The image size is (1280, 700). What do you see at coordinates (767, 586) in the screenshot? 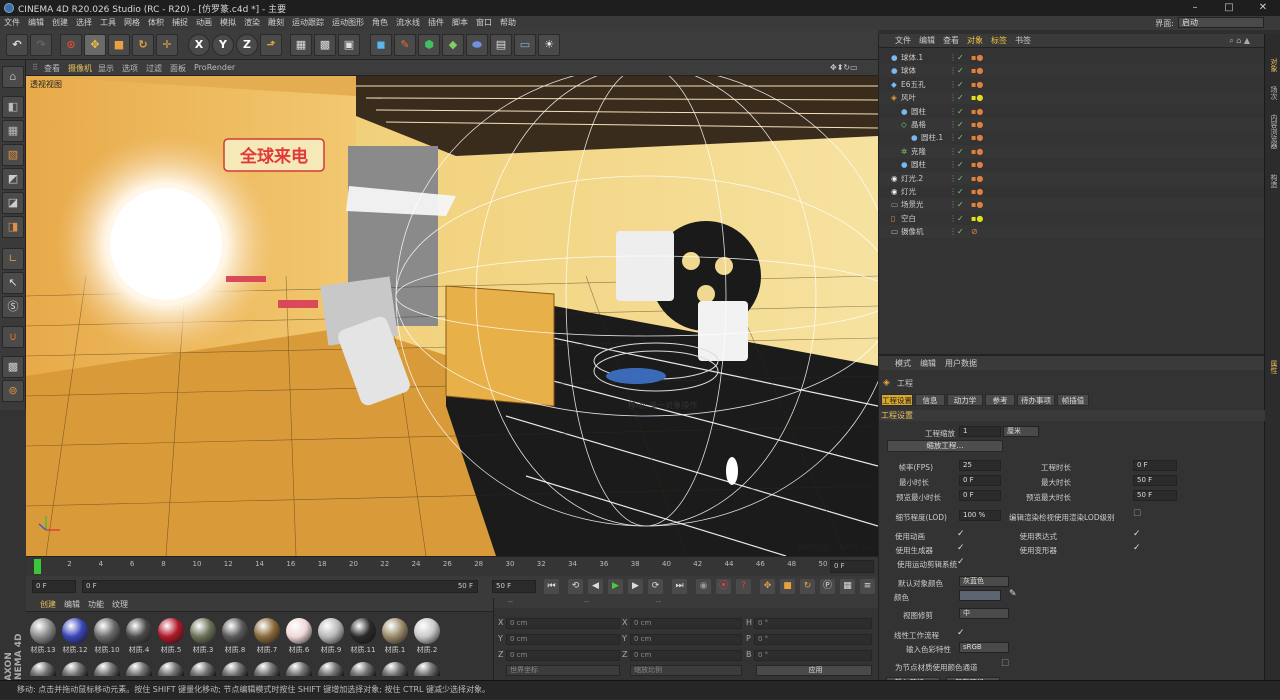
I see `key-position-icon: ✥` at bounding box center [767, 586].